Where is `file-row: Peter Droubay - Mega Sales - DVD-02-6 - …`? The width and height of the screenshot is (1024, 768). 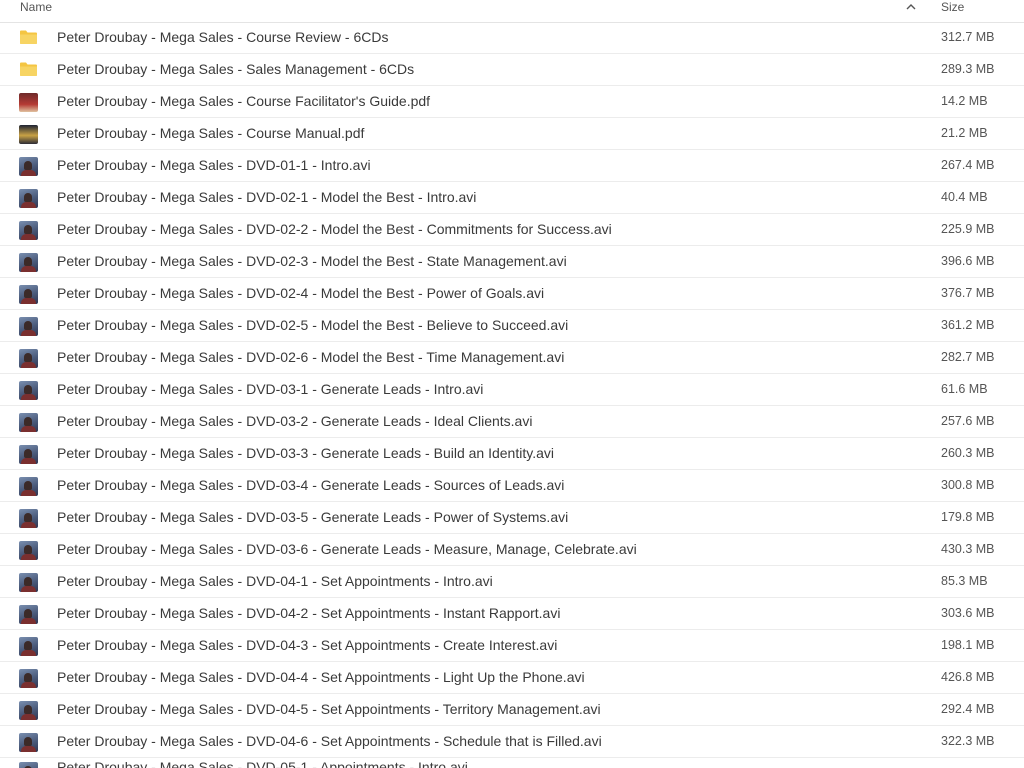 file-row: Peter Droubay - Mega Sales - DVD-02-6 - … is located at coordinates (512, 358).